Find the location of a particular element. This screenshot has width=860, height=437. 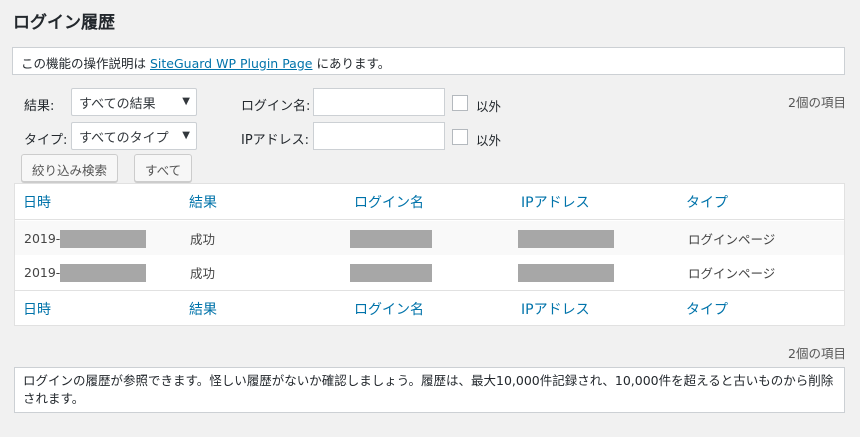

item-count-top: 2個の項目 is located at coordinates (817, 102).